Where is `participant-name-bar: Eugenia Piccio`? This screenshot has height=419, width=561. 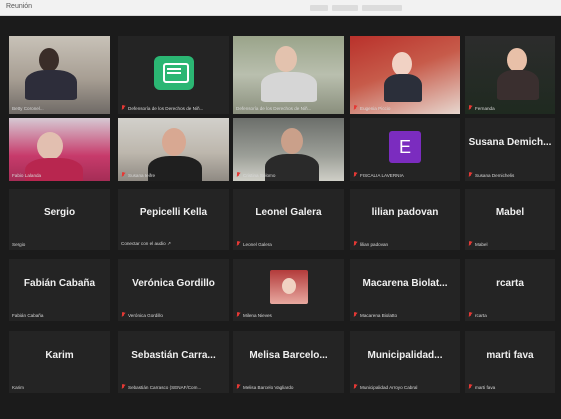
participant-name-bar: Eugenia Piccio is located at coordinates (405, 108).